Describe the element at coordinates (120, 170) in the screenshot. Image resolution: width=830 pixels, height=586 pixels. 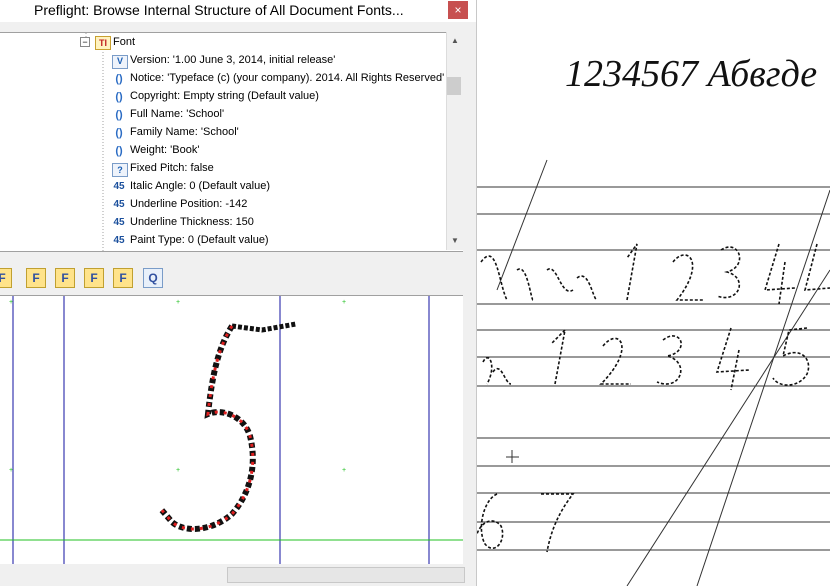
I see `boolean-value-icon: ?` at that location.